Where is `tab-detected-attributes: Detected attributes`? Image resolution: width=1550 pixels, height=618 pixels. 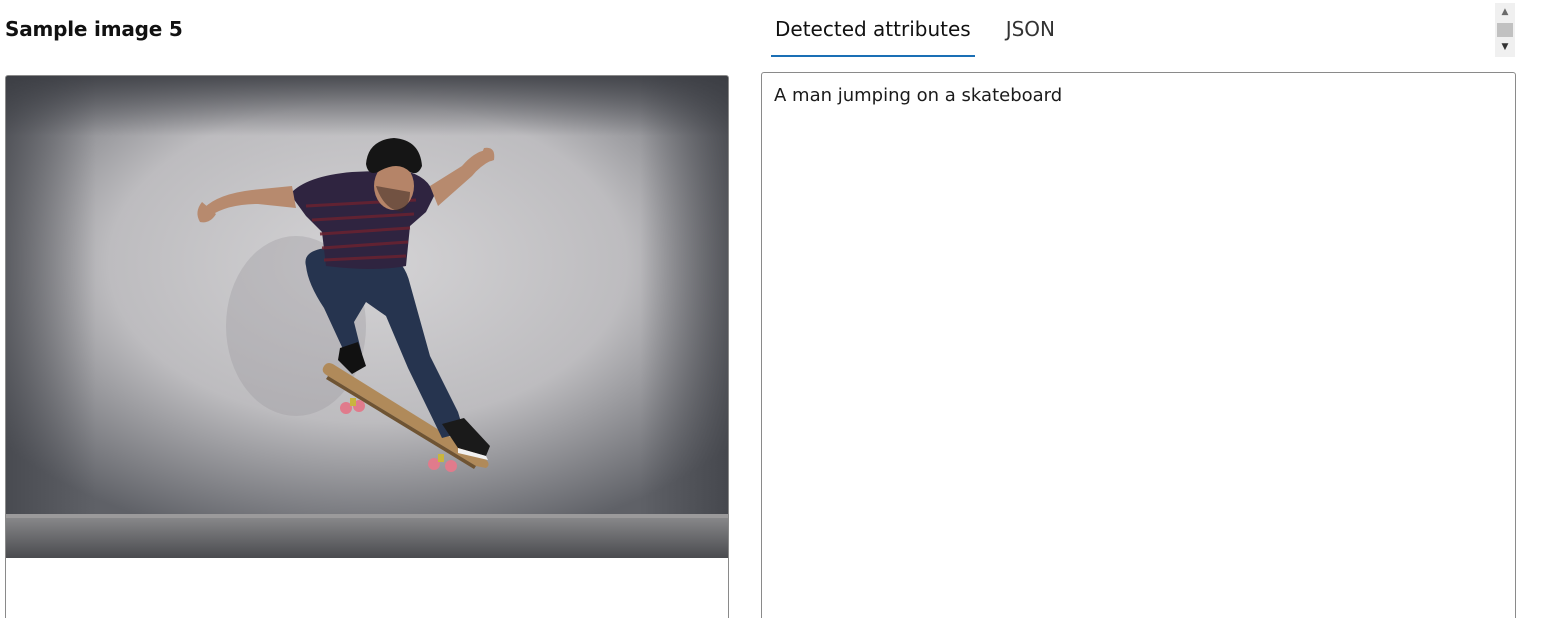 tab-detected-attributes: Detected attributes is located at coordinates (873, 28).